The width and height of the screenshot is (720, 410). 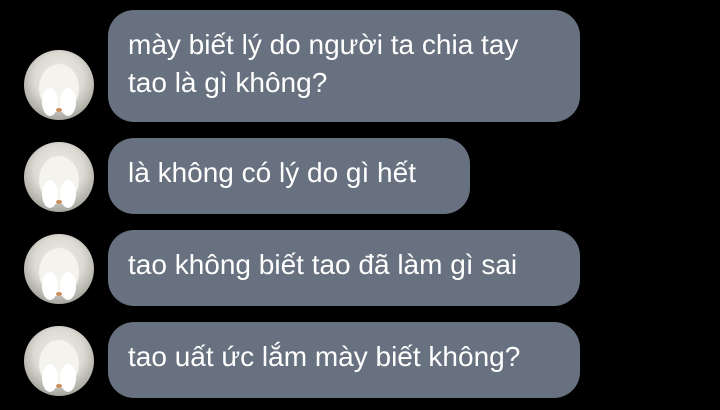 I want to click on message-bubble: tao uất ức lắm mày biết không?, so click(x=344, y=360).